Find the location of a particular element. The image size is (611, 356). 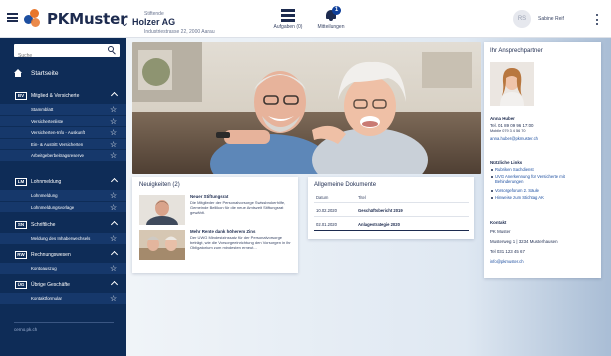

avatar: RS is located at coordinates (522, 19).